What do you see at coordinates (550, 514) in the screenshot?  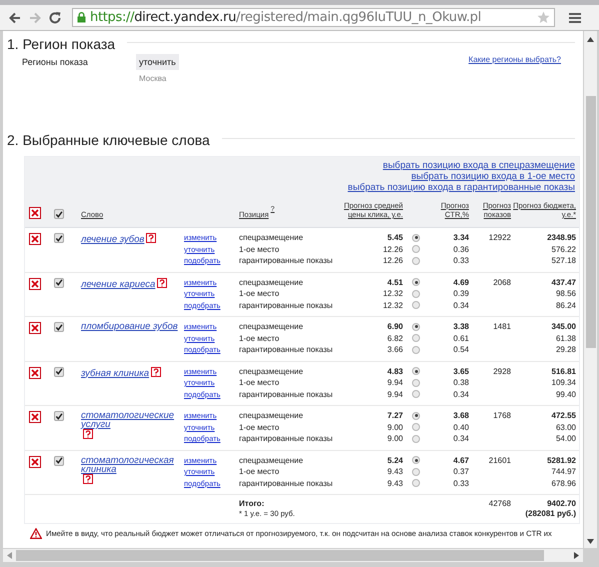 I see `total-budget-rub: (282081 руб.)` at bounding box center [550, 514].